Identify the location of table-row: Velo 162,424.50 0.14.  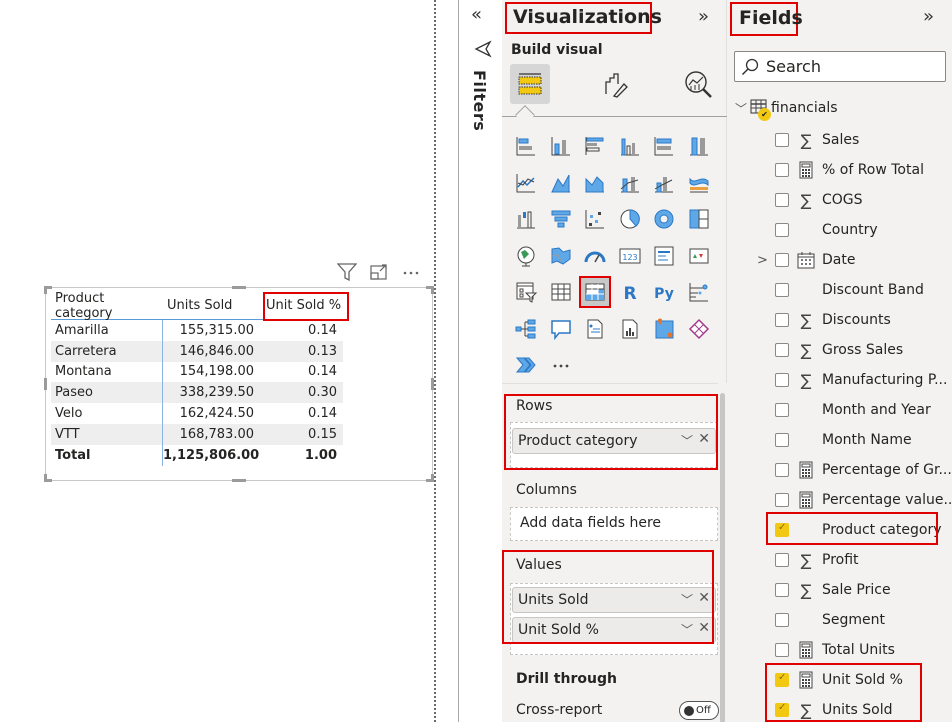
(197, 413).